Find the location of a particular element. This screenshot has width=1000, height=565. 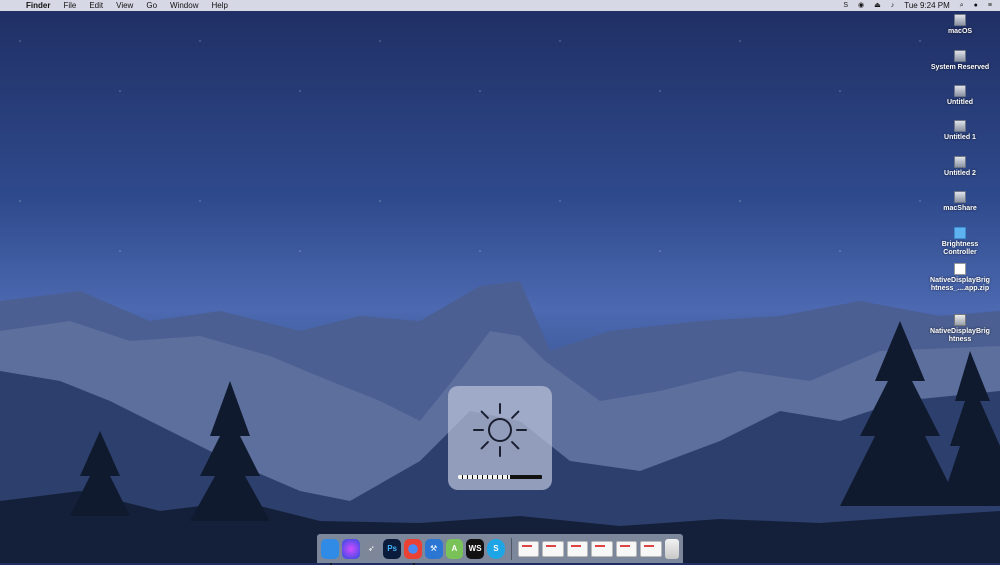

menu-go: Go is located at coordinates (151, 5).